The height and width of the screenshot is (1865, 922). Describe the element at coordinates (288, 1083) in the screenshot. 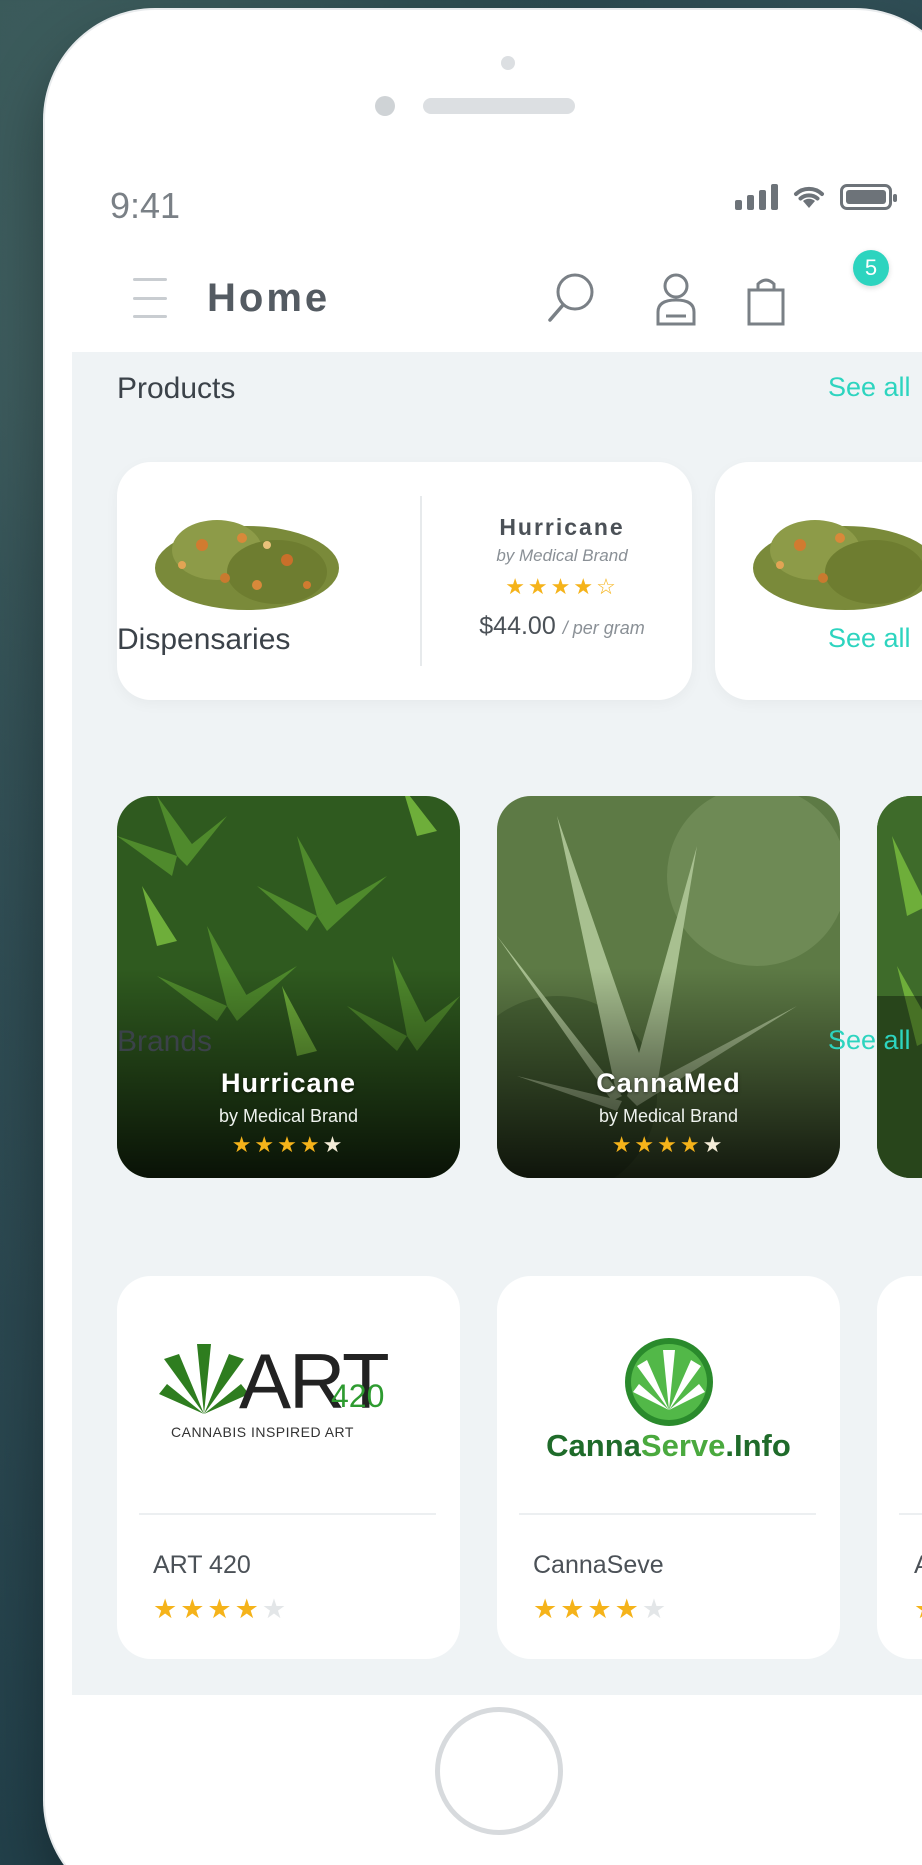

I see `dispensary-name: Hurricane` at that location.